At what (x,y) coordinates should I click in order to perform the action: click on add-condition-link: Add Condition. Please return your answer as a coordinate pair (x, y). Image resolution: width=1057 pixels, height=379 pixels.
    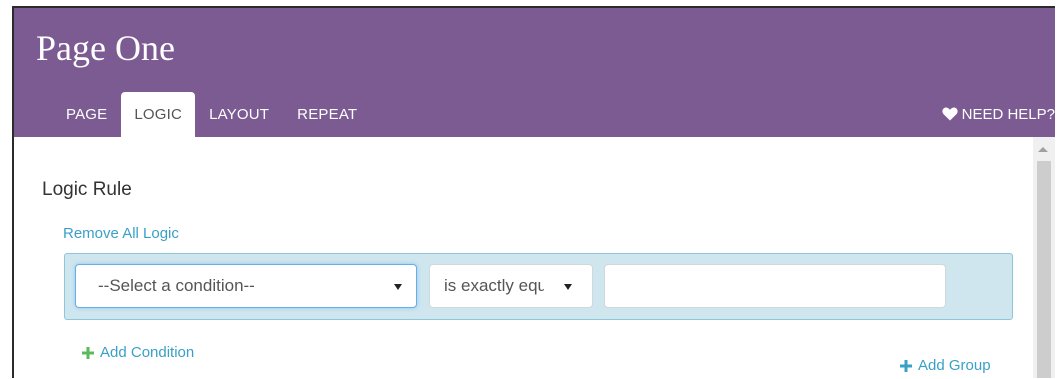
    Looking at the image, I should click on (138, 352).